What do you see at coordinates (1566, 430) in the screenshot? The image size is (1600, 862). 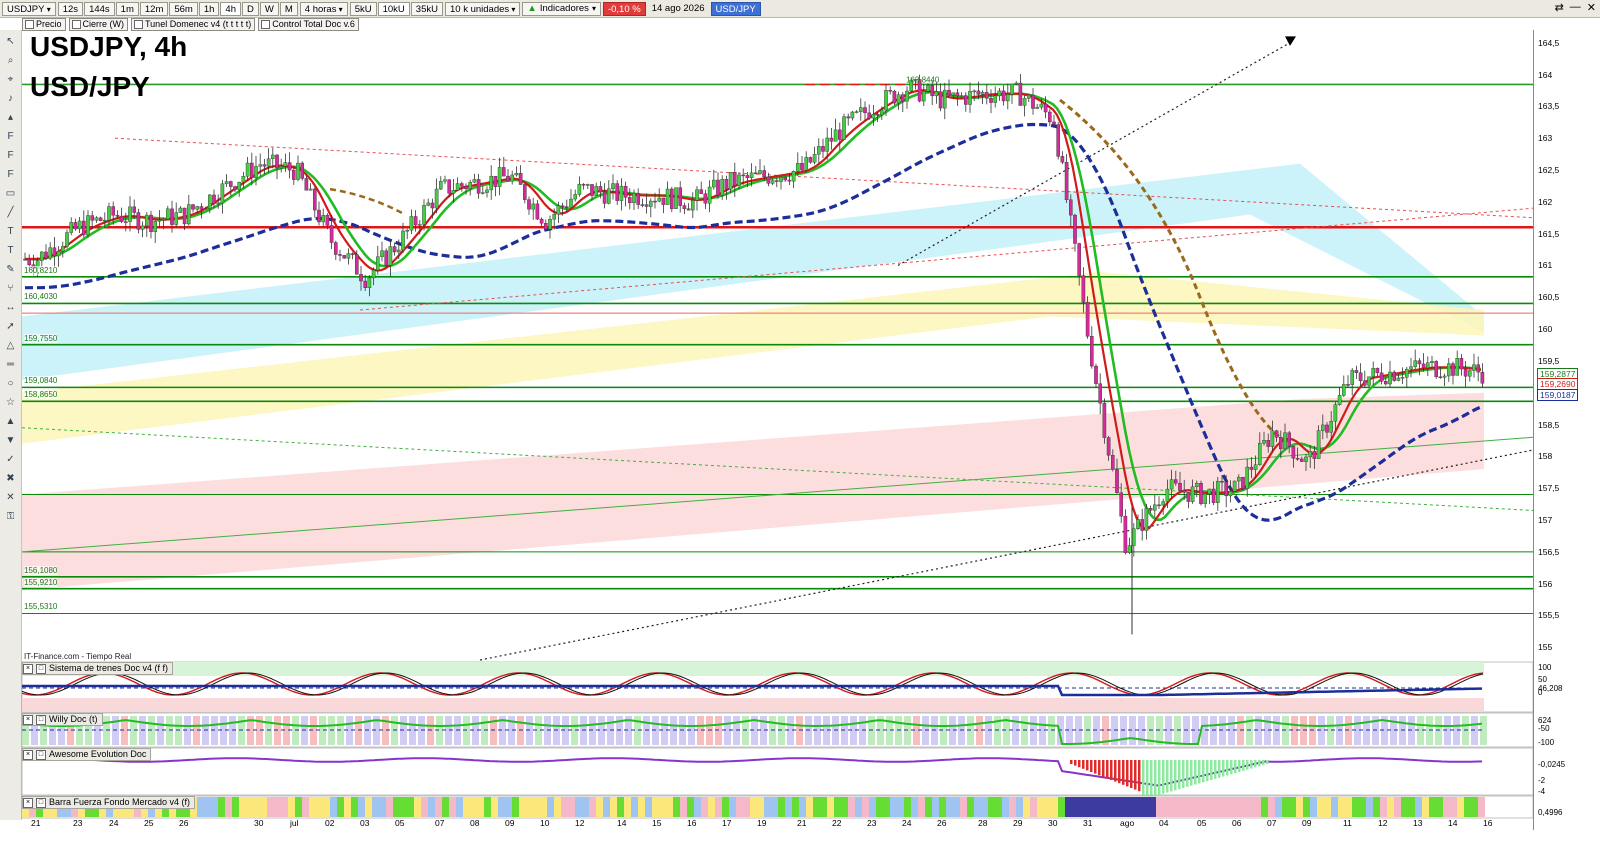 I see `price-axis` at bounding box center [1566, 430].